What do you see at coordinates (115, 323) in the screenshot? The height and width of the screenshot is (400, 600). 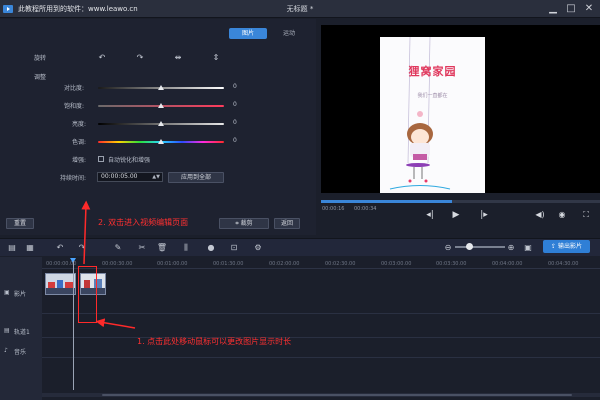 I see `annotation-arrow-left` at bounding box center [115, 323].